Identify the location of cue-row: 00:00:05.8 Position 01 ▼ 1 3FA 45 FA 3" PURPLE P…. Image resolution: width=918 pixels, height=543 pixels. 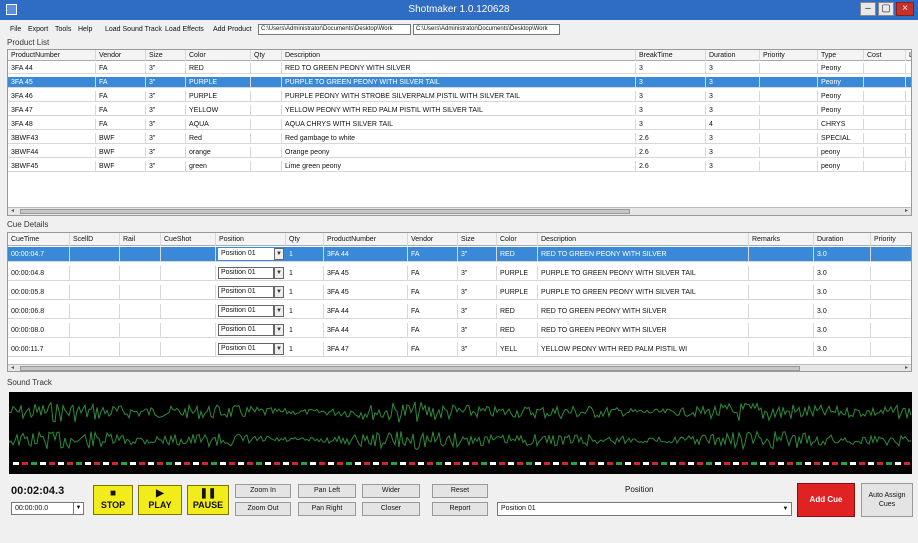
(459, 292).